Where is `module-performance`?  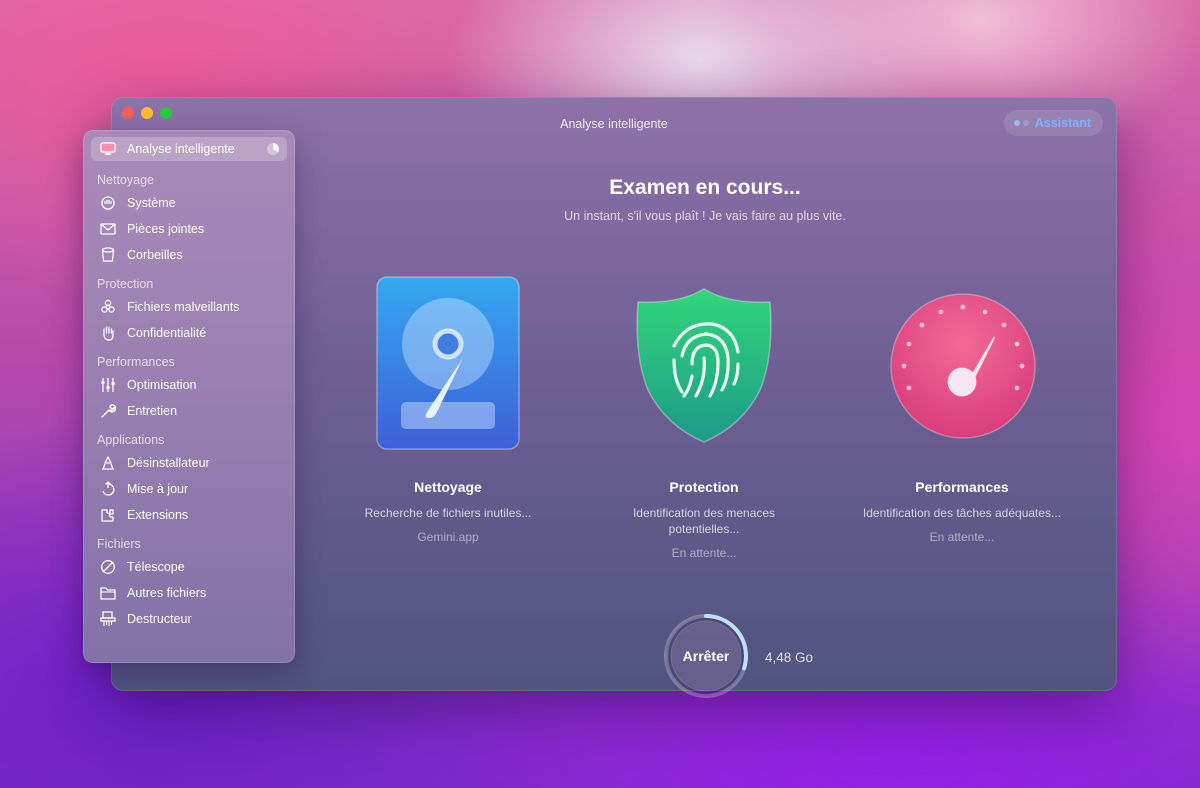 module-performance is located at coordinates (963, 366).